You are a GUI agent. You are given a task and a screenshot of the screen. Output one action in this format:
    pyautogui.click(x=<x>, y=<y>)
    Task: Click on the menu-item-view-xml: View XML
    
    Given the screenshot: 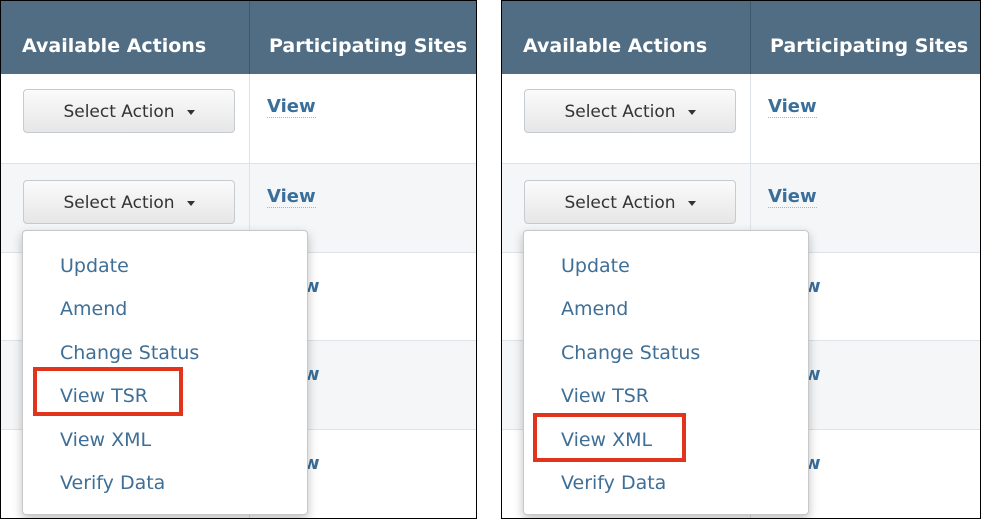 What is the action you would take?
    pyautogui.click(x=105, y=440)
    